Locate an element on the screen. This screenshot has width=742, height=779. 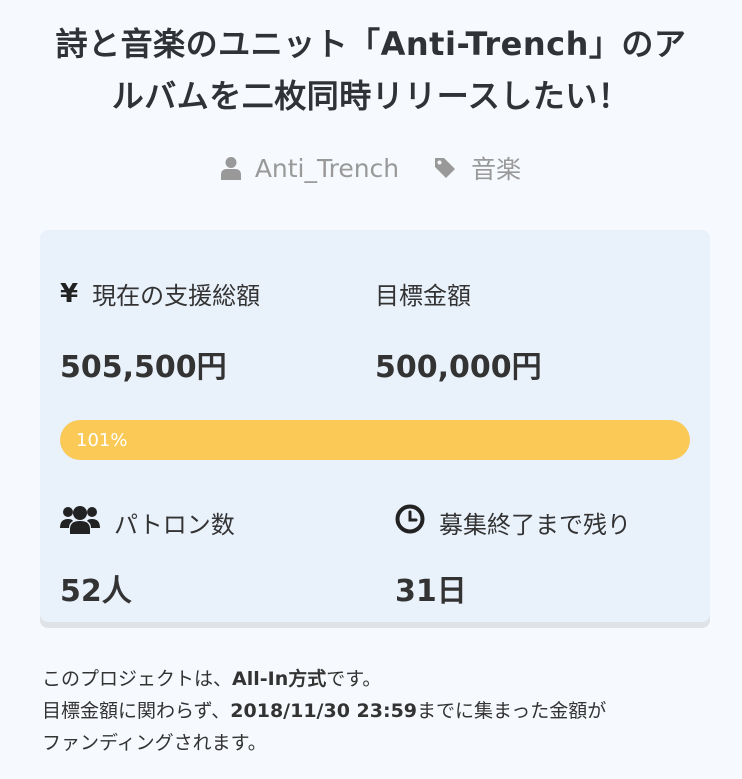
description-line-1-pre: このプロジェクトは、 is located at coordinates (137, 679).